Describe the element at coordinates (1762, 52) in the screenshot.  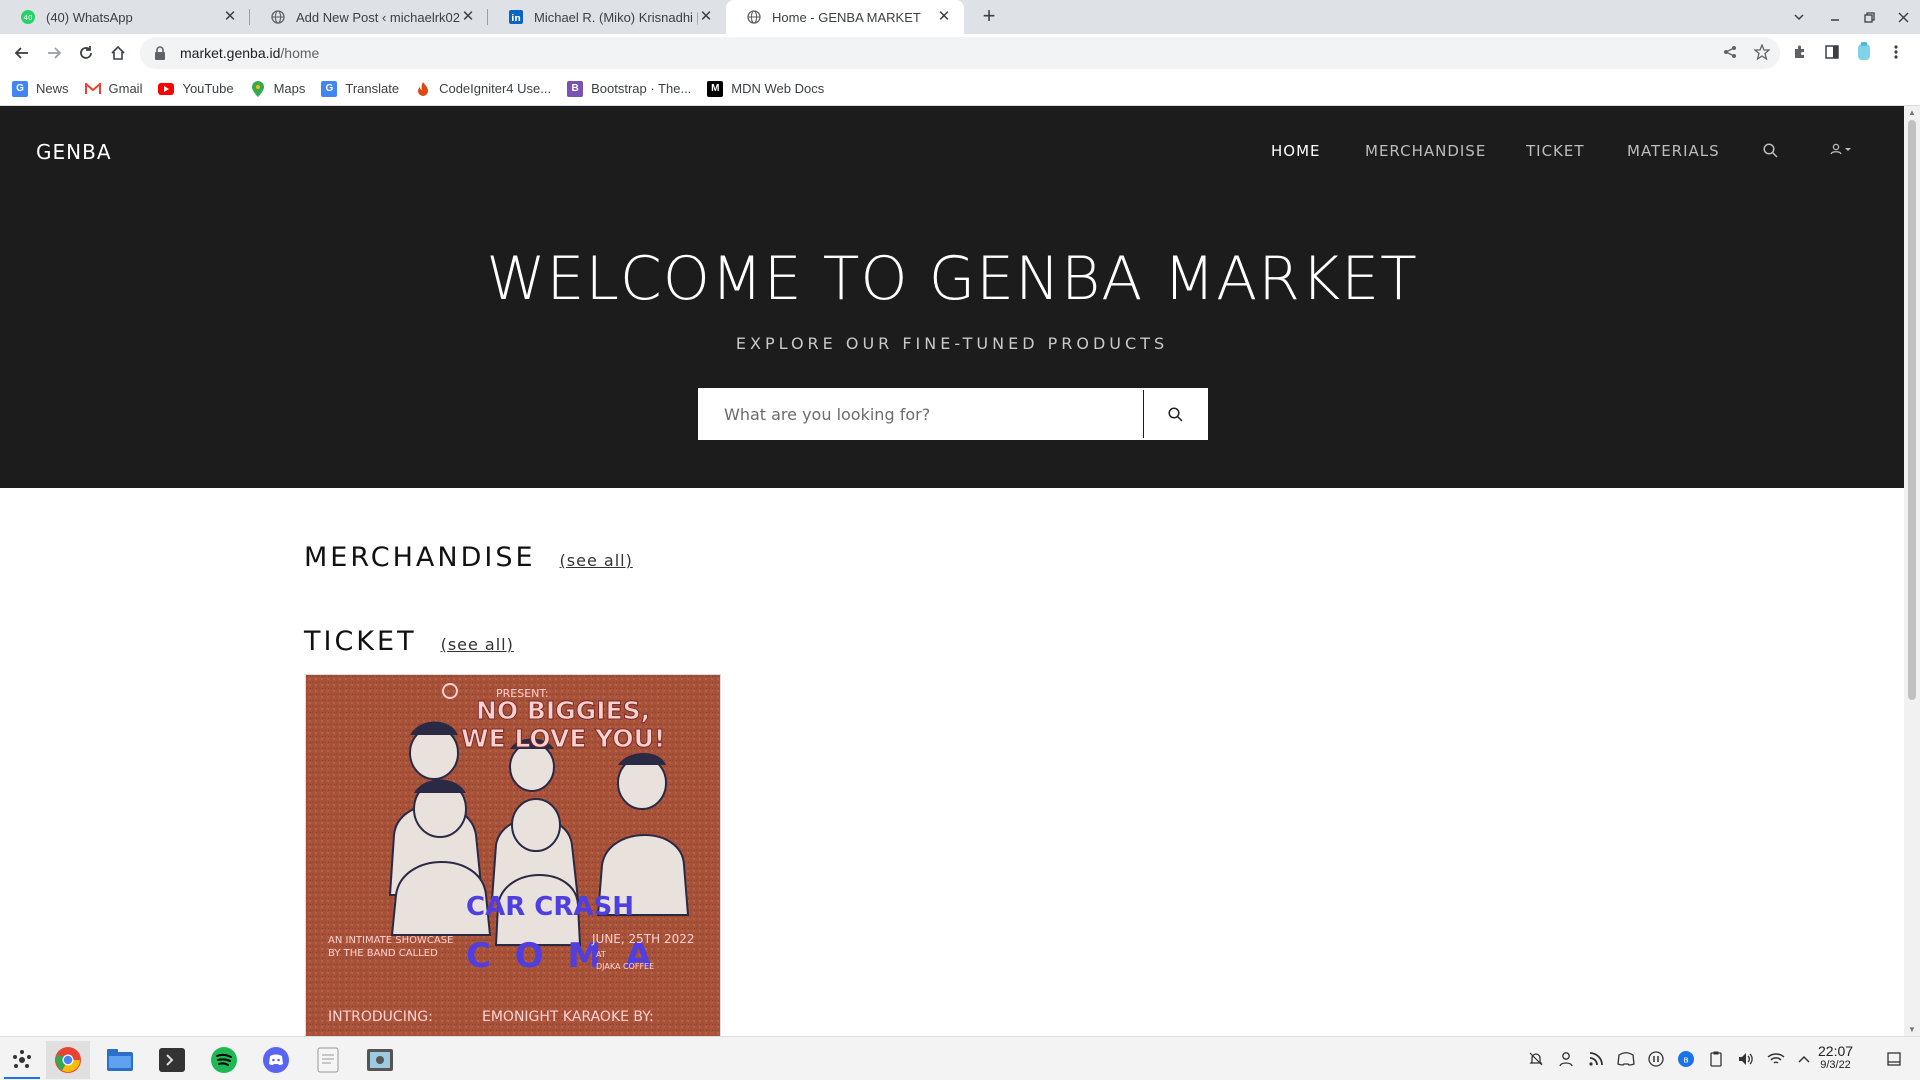
I see `bookmark-star-icon` at that location.